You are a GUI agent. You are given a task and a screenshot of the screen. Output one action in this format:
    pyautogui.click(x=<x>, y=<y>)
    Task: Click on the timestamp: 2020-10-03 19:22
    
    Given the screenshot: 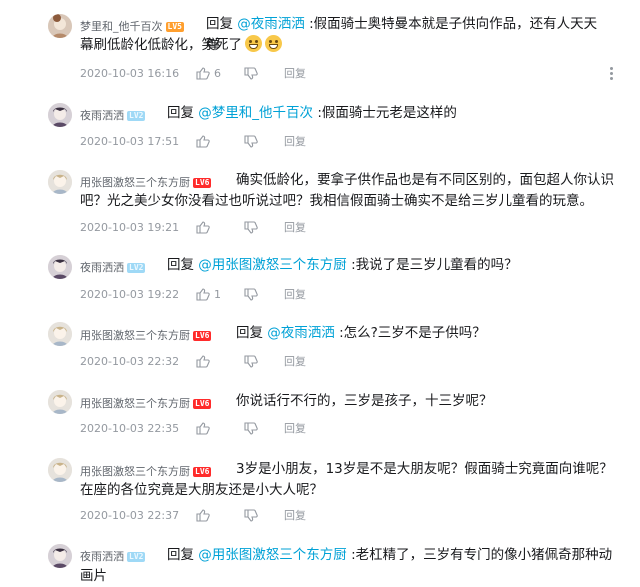 What is the action you would take?
    pyautogui.click(x=130, y=294)
    